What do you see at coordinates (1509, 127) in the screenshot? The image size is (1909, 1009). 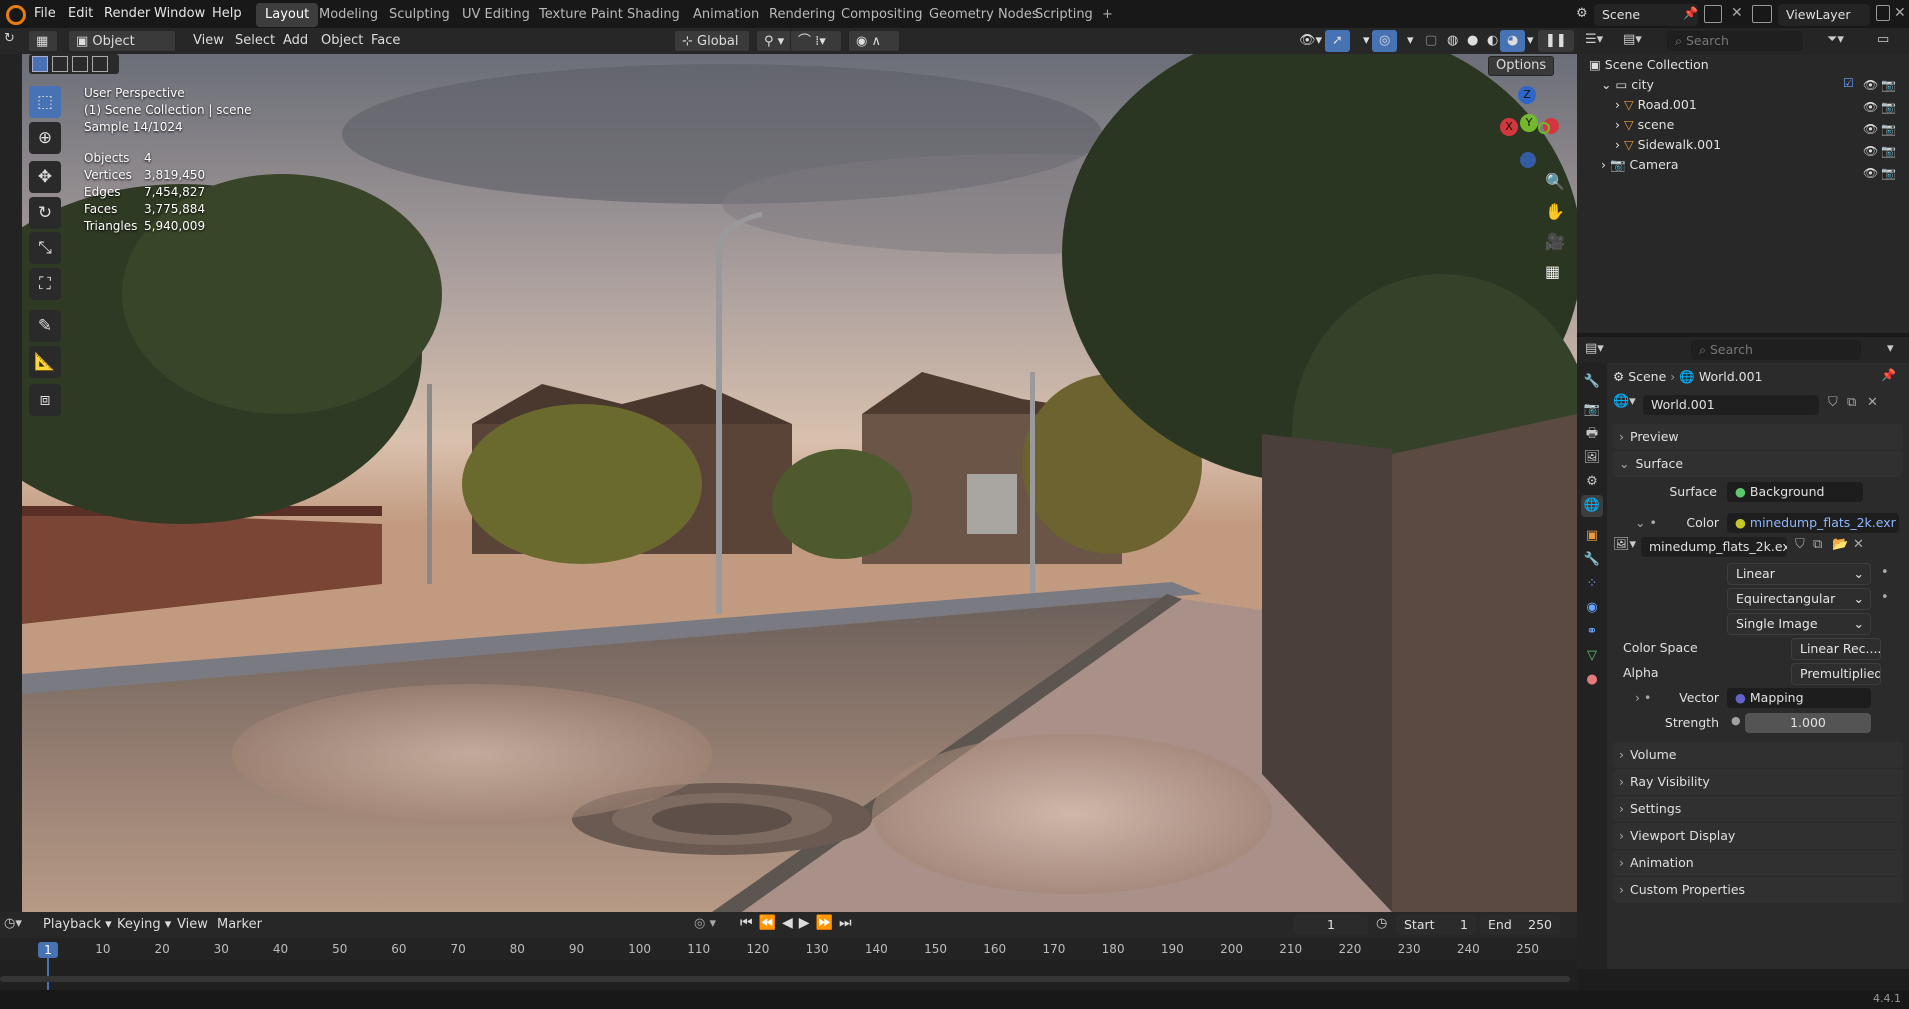 I see `gizmo-x: X` at bounding box center [1509, 127].